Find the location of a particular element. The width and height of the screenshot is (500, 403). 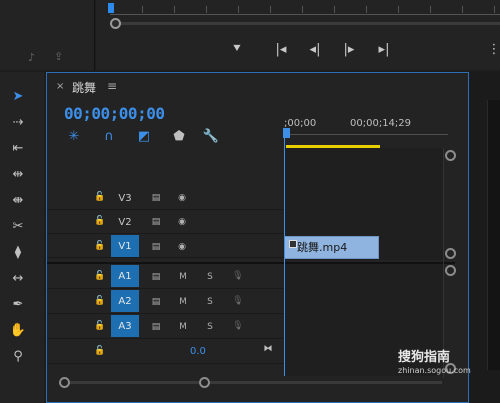

zoom-tool-icon: ⚲ is located at coordinates (18, 356).